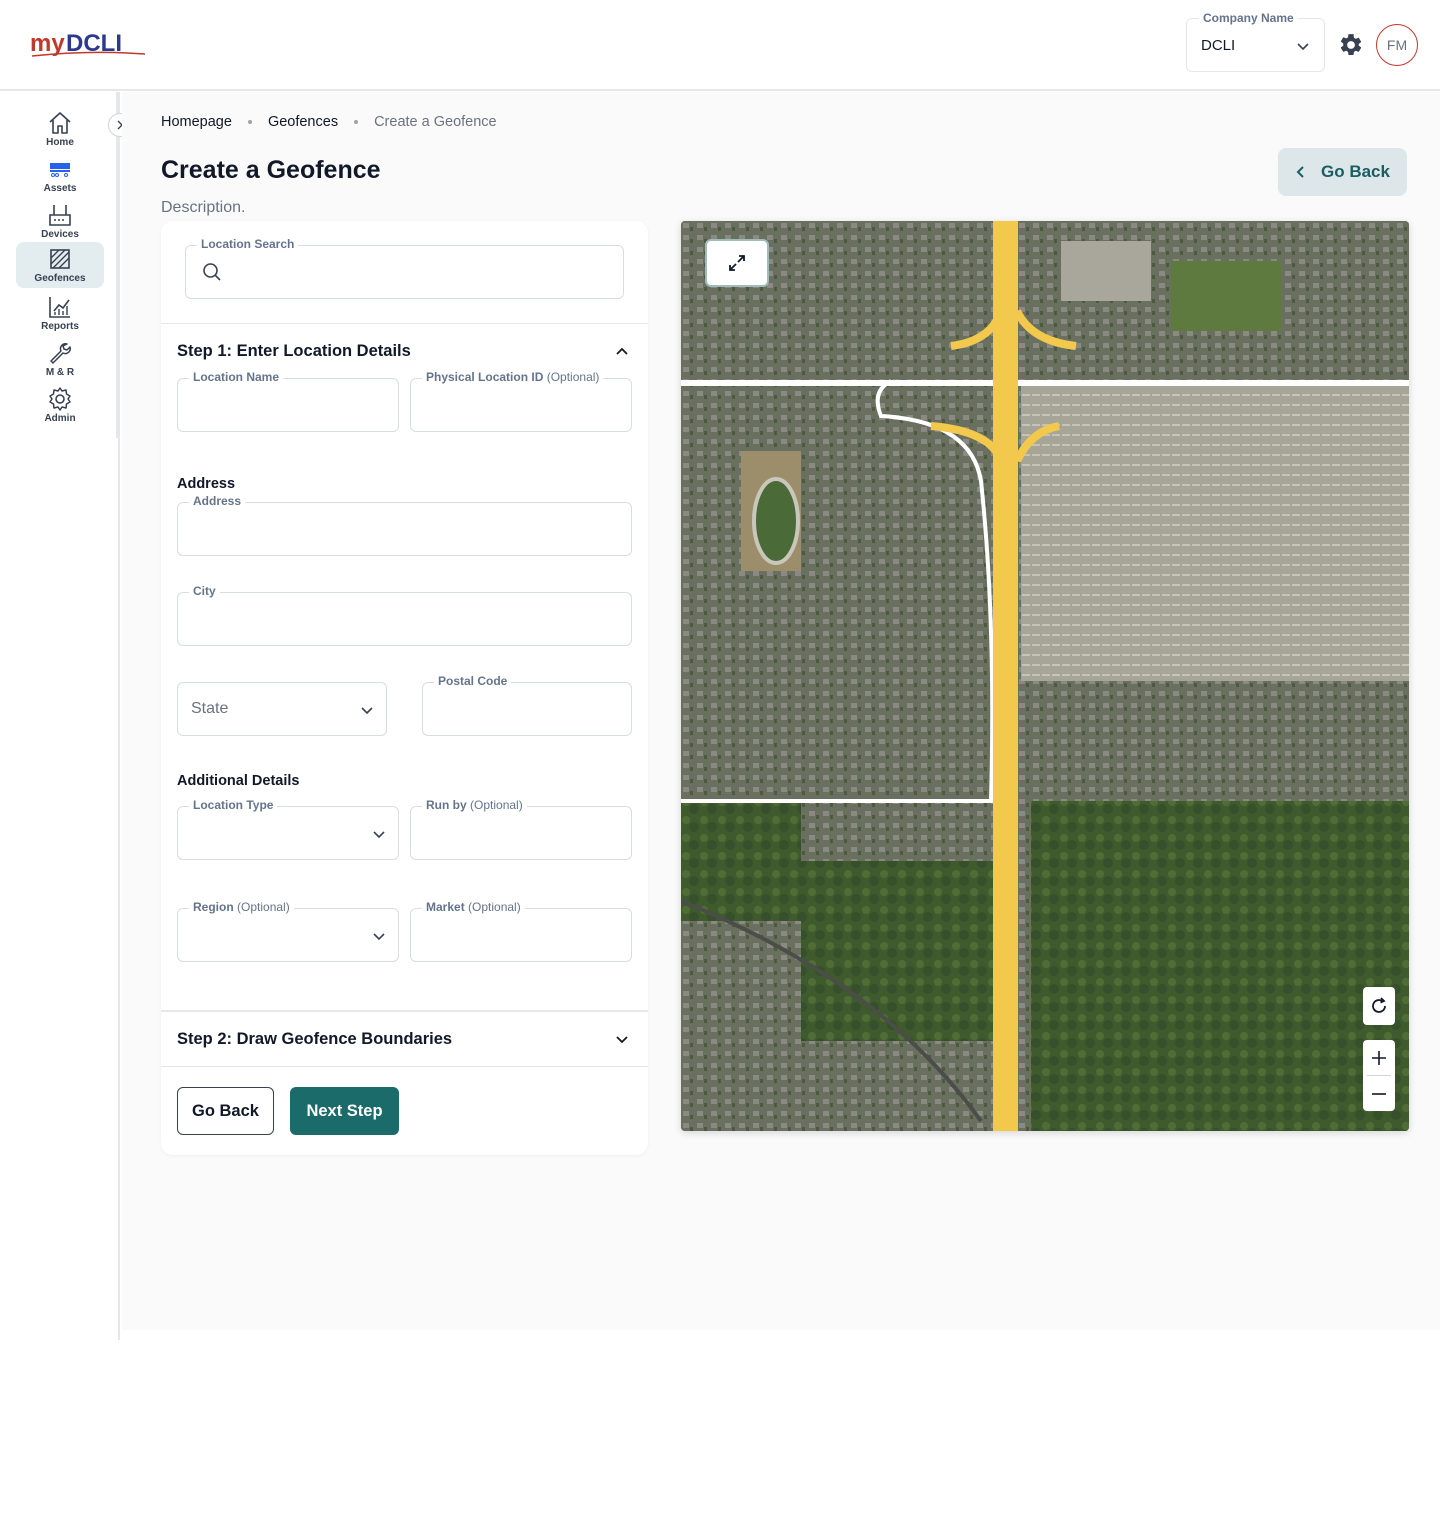 The image size is (1440, 1519). What do you see at coordinates (315, 1039) in the screenshot?
I see `step2-title: Step 2: Draw Geofence Boundaries` at bounding box center [315, 1039].